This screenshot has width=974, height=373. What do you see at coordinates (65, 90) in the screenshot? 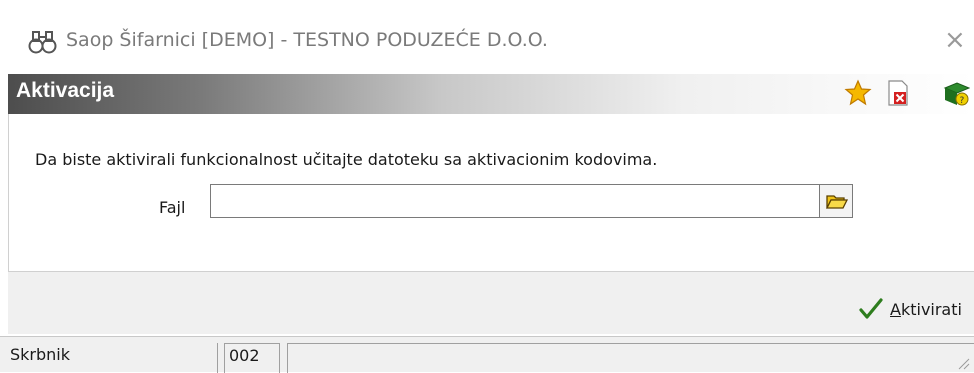
I see `section-title: Aktivacija` at bounding box center [65, 90].